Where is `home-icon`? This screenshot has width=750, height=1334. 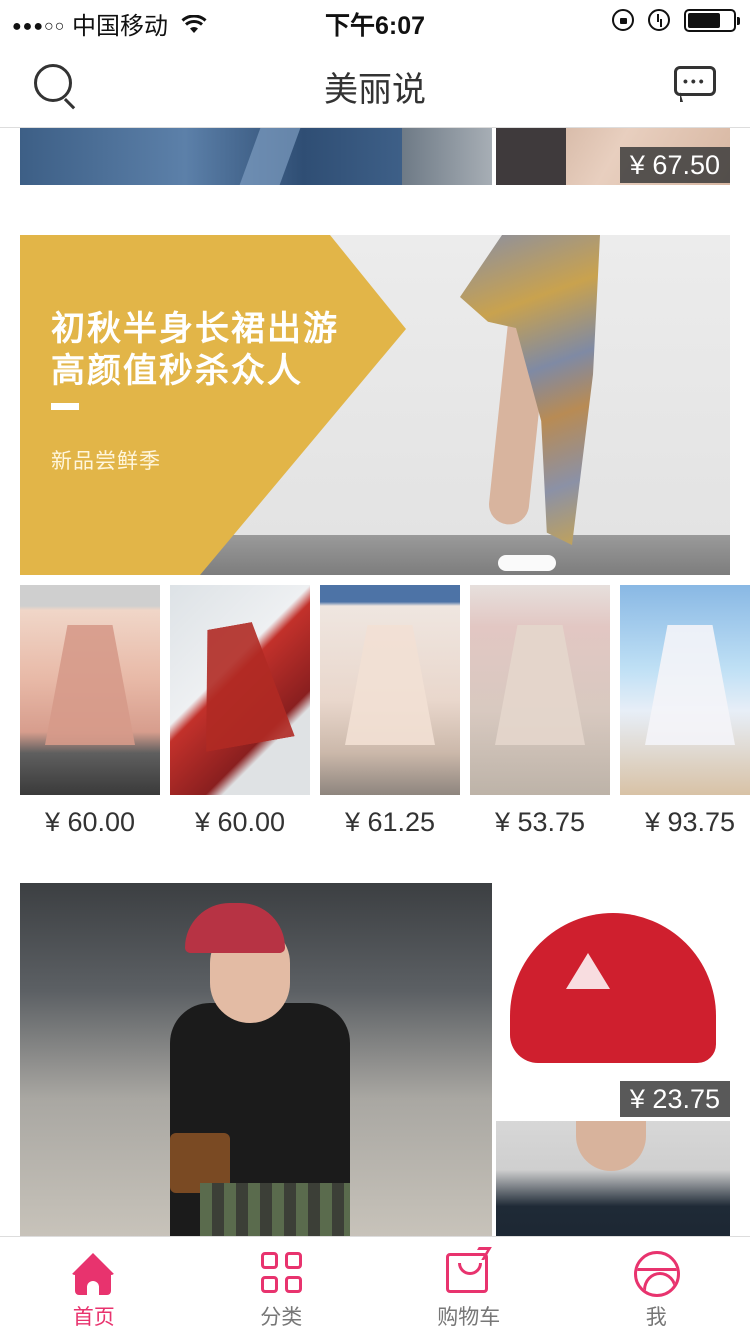 home-icon is located at coordinates (93, 1274).